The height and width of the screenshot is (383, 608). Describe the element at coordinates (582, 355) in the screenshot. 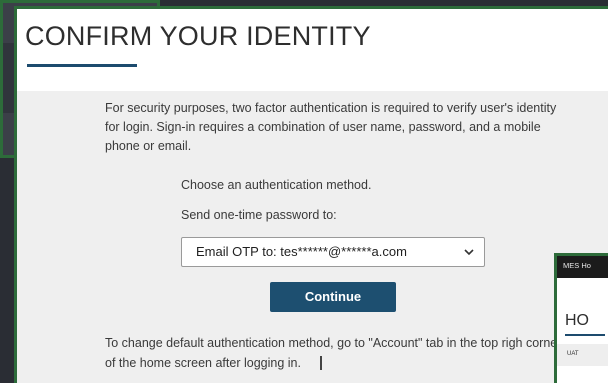

I see `home-preview-strip: UAT` at that location.